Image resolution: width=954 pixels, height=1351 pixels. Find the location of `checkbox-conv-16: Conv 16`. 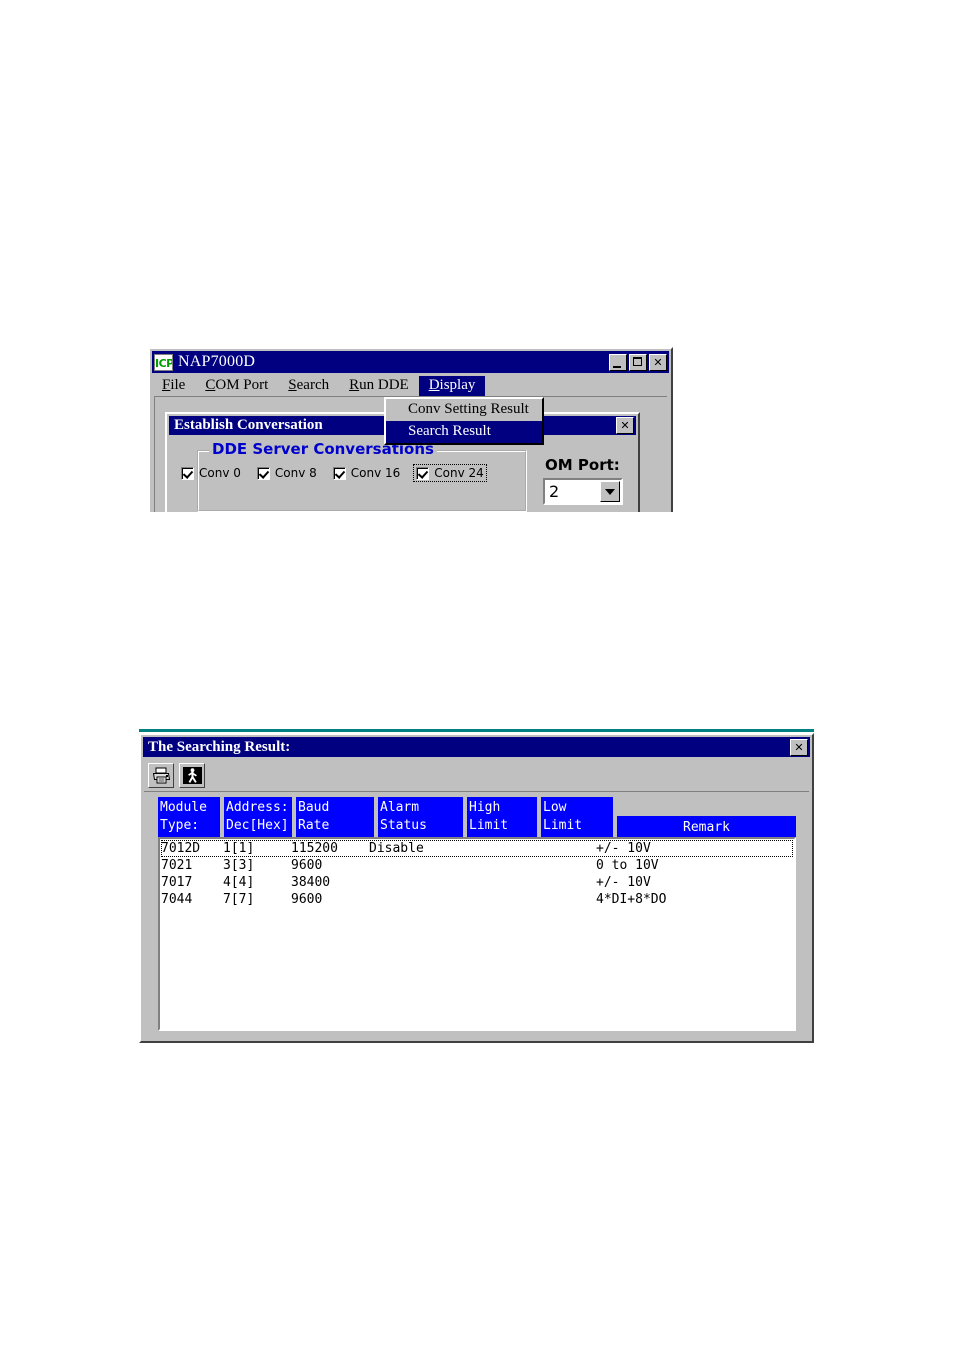

checkbox-conv-16: Conv 16 is located at coordinates (367, 473).